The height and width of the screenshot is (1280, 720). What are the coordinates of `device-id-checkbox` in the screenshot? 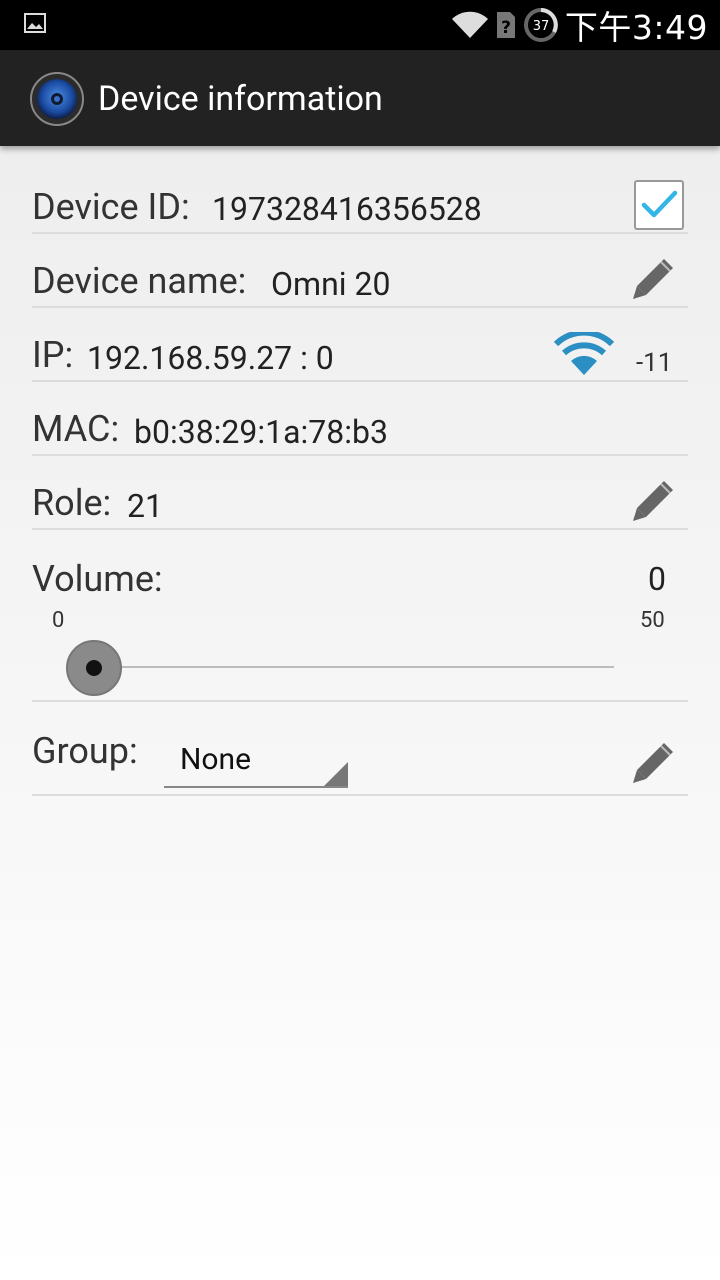 It's located at (659, 205).